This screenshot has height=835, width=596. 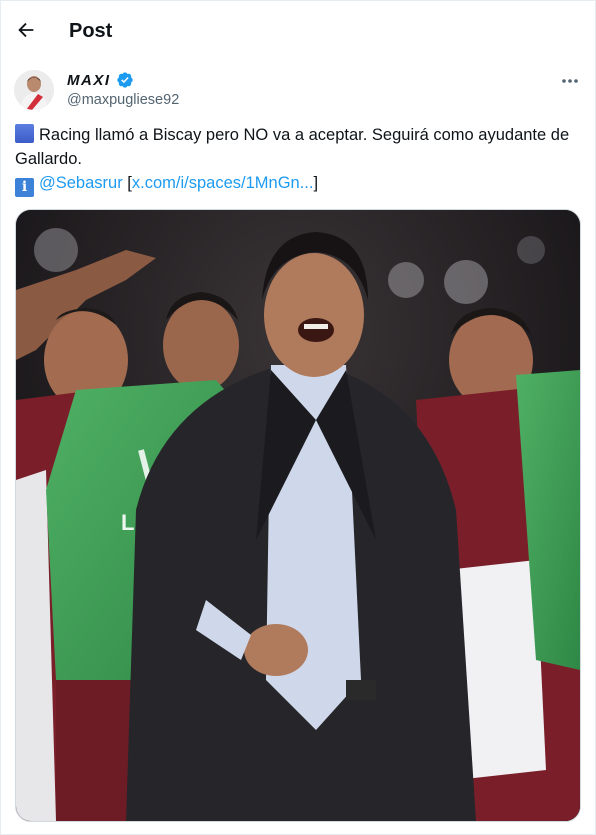 I want to click on mention-link: @Sebasrur, so click(x=81, y=183).